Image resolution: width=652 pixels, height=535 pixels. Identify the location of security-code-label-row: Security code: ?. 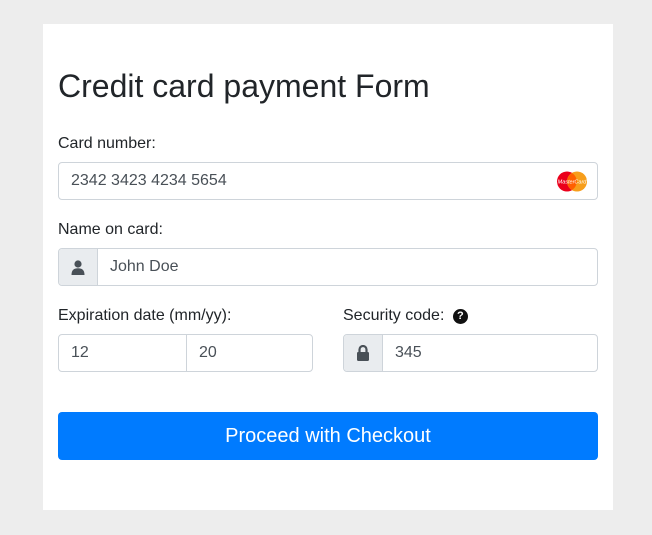
(405, 316).